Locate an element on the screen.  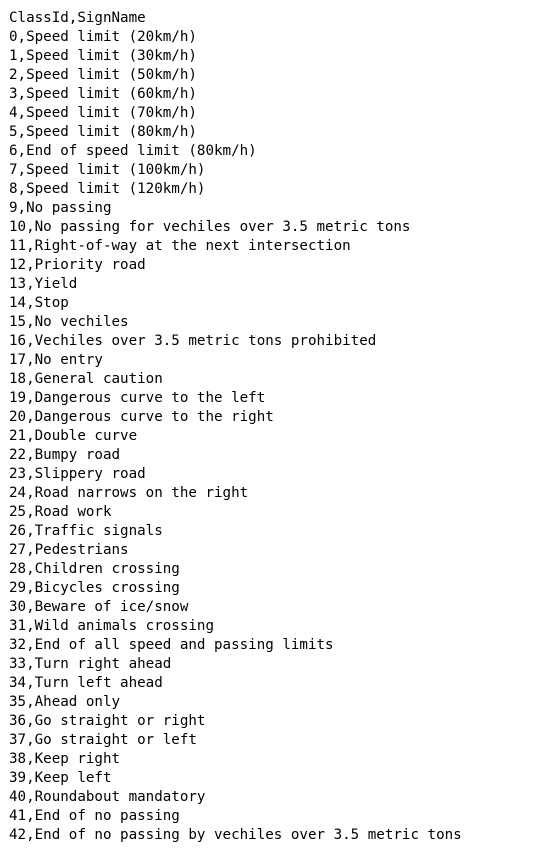
csv-line: 4,Speed limit (70km/h) is located at coordinates (103, 113).